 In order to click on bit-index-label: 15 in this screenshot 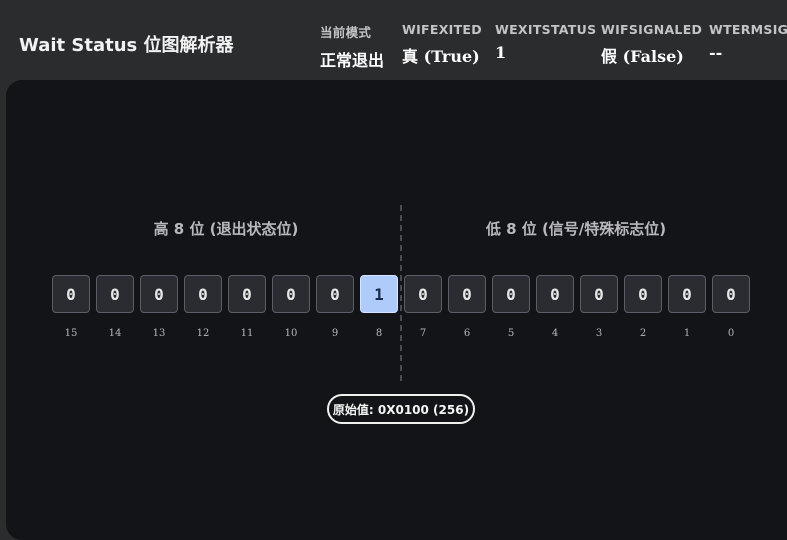, I will do `click(71, 333)`.